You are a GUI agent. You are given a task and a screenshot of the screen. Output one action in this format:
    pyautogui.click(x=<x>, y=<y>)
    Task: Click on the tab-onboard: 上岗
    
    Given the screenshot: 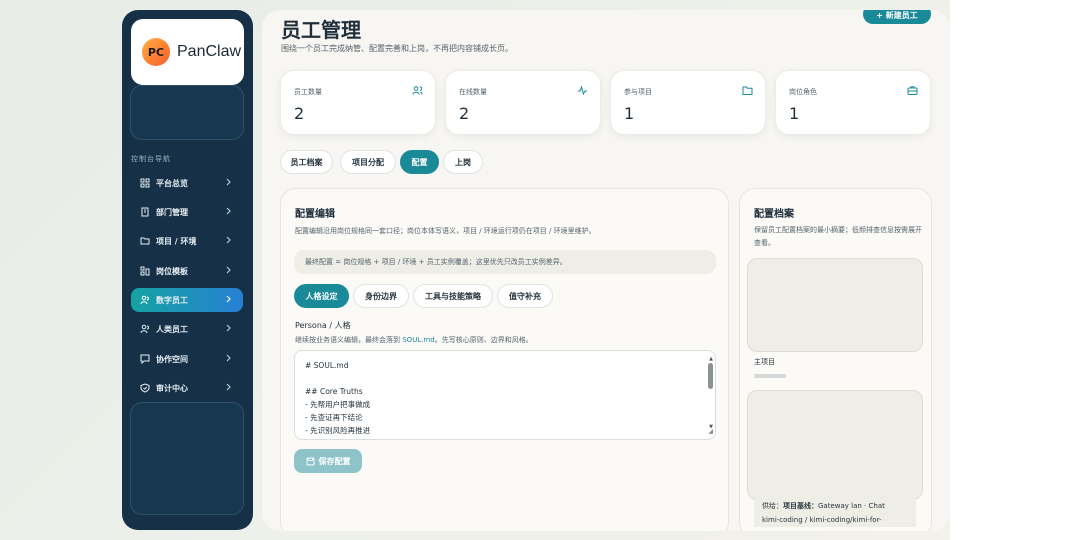 What is the action you would take?
    pyautogui.click(x=463, y=162)
    